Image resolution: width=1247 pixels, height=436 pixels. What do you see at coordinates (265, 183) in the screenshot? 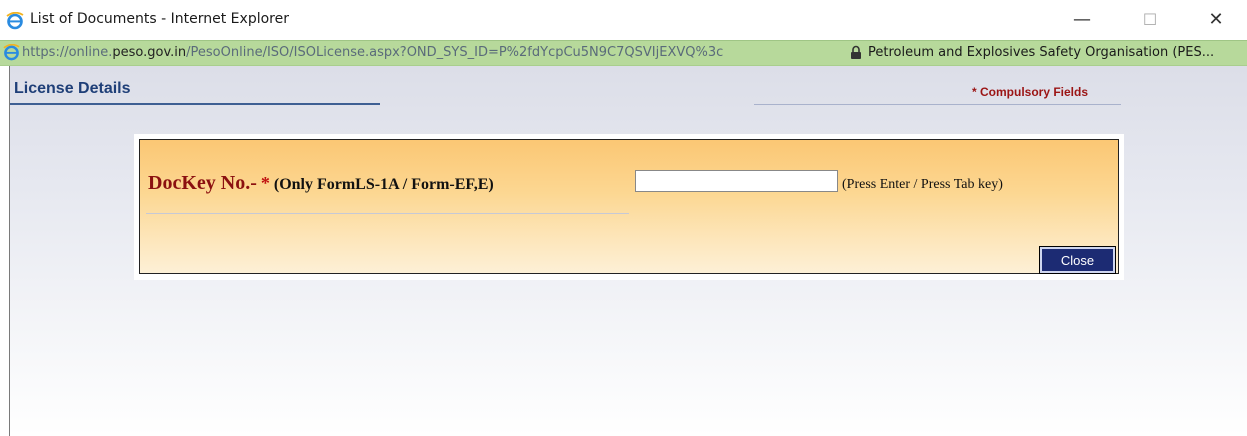
I see `required-marker: *` at bounding box center [265, 183].